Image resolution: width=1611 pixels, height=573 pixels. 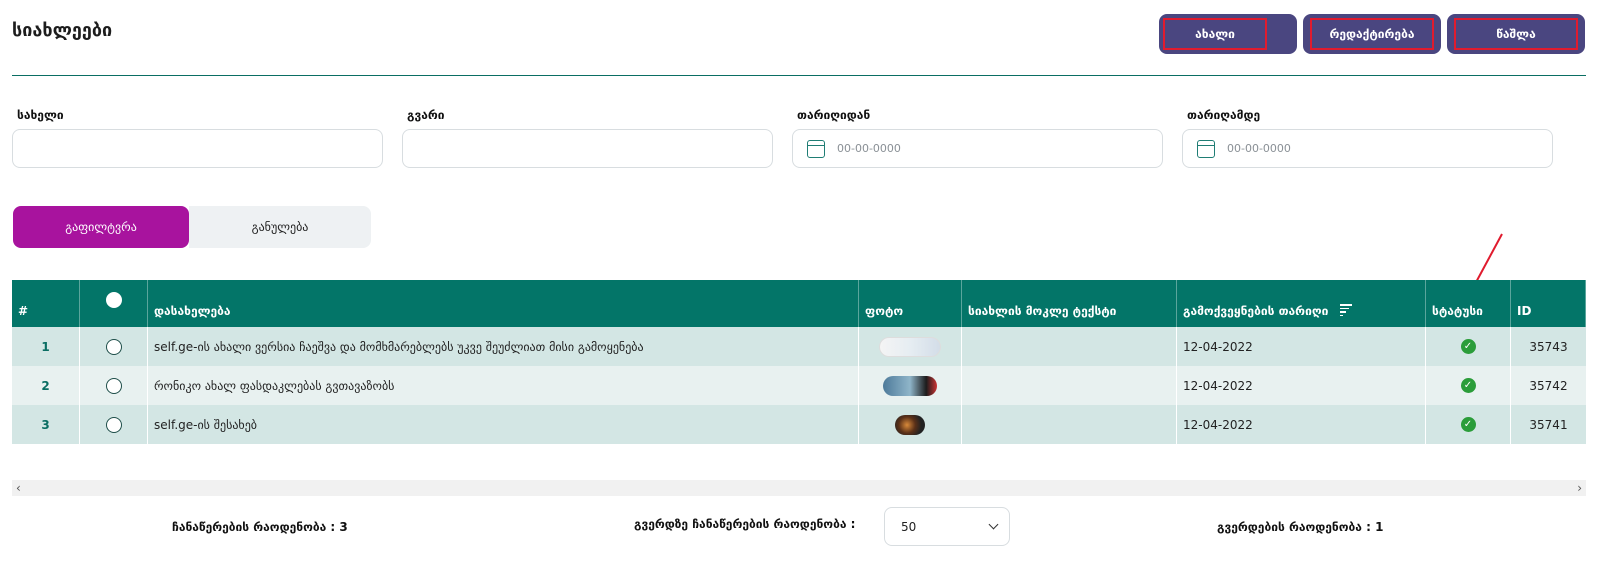 I want to click on filter-name-label: სახელი, so click(x=40, y=115).